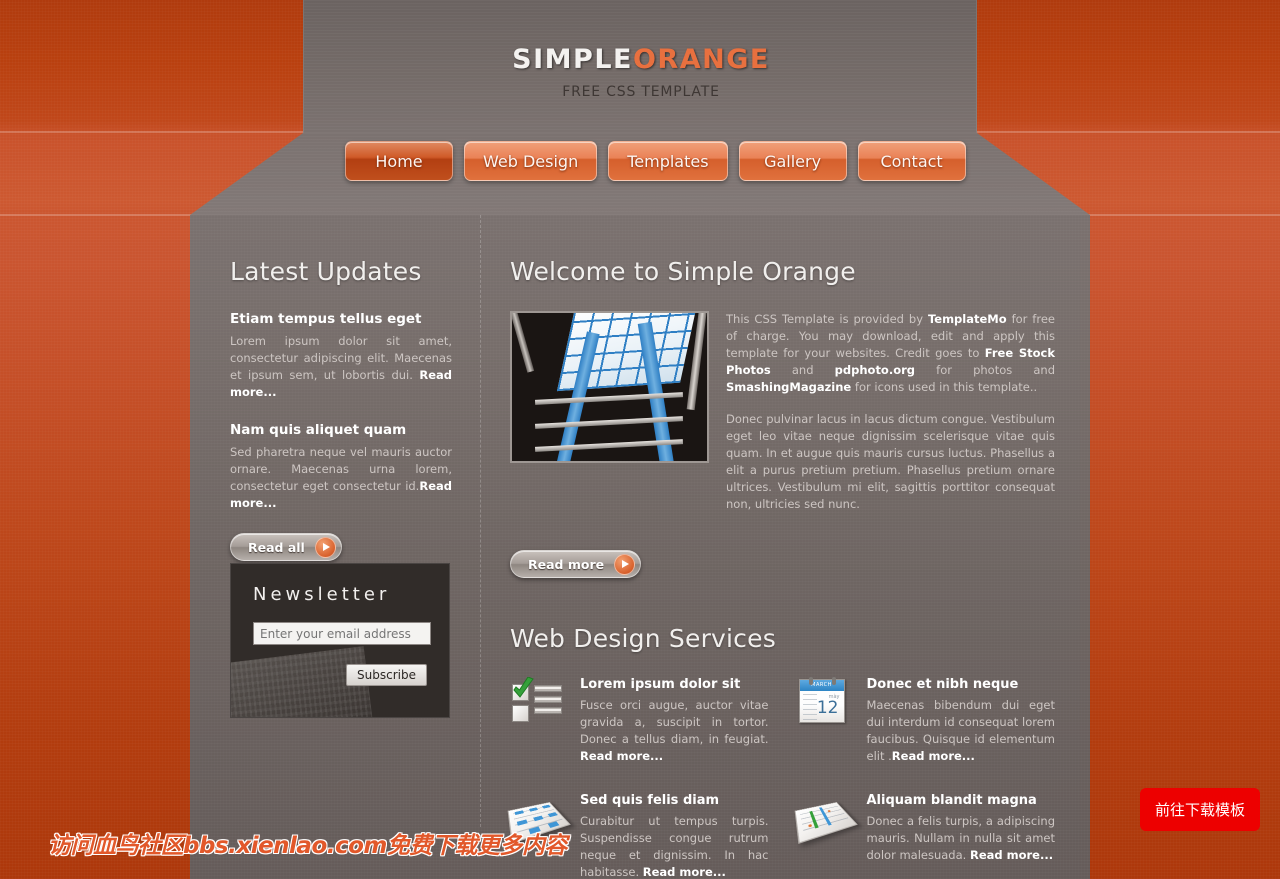  I want to click on site-watermark: 访问血鸟社区bbs.xienlao.com免费下载更多内容, so click(307, 846).